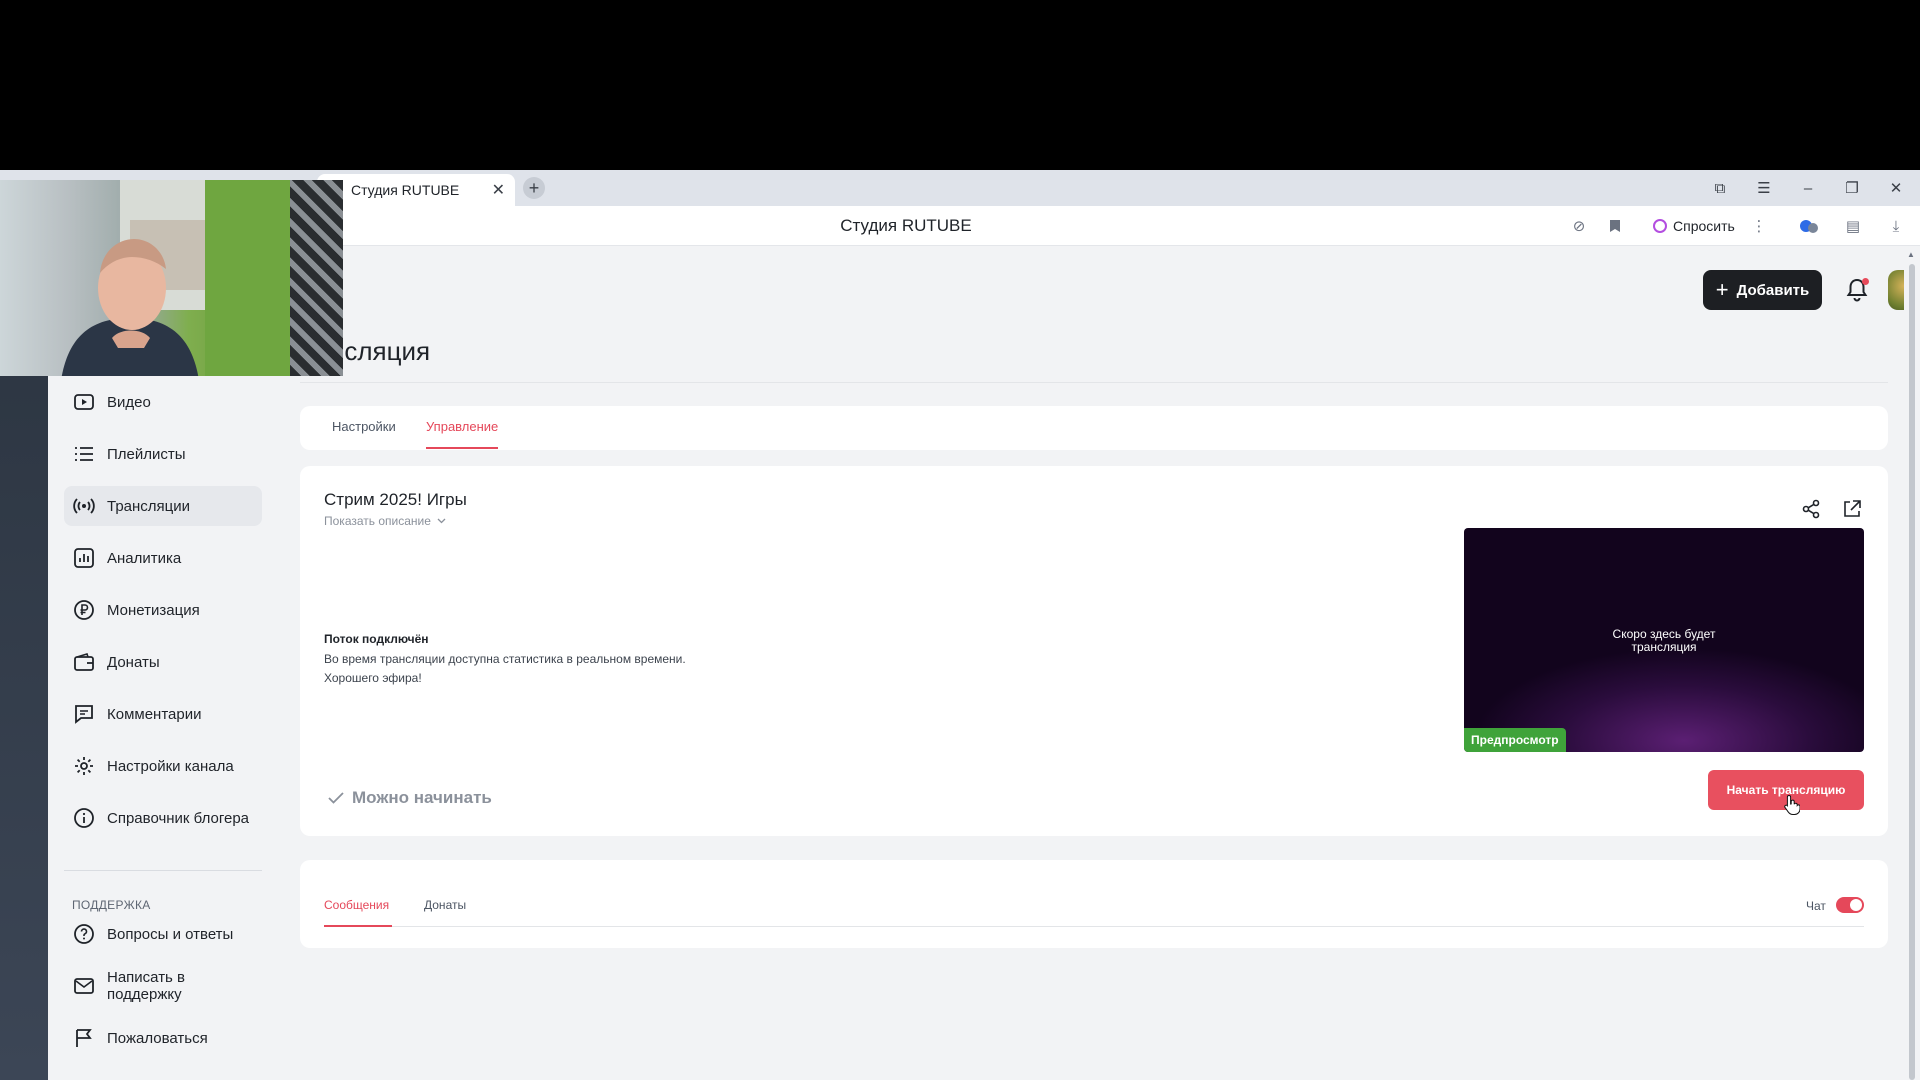  I want to click on preview-badge: Предпросмотр, so click(1515, 740).